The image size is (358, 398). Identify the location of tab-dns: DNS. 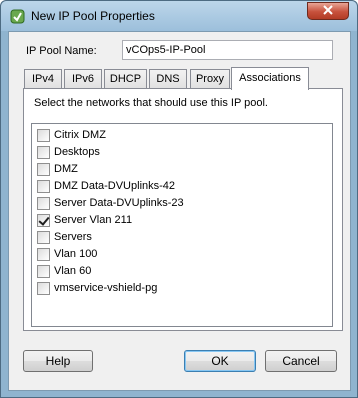
(168, 79).